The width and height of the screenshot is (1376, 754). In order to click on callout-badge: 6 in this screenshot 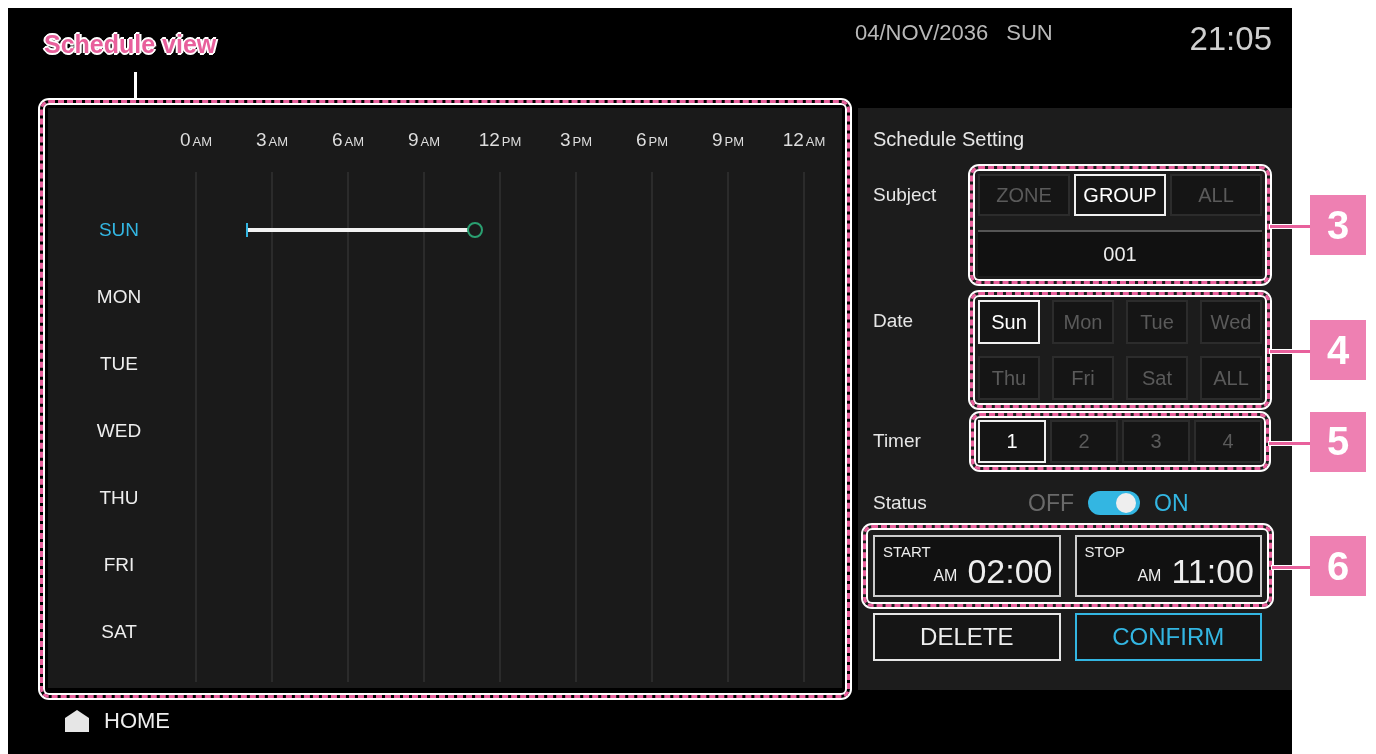, I will do `click(1338, 566)`.